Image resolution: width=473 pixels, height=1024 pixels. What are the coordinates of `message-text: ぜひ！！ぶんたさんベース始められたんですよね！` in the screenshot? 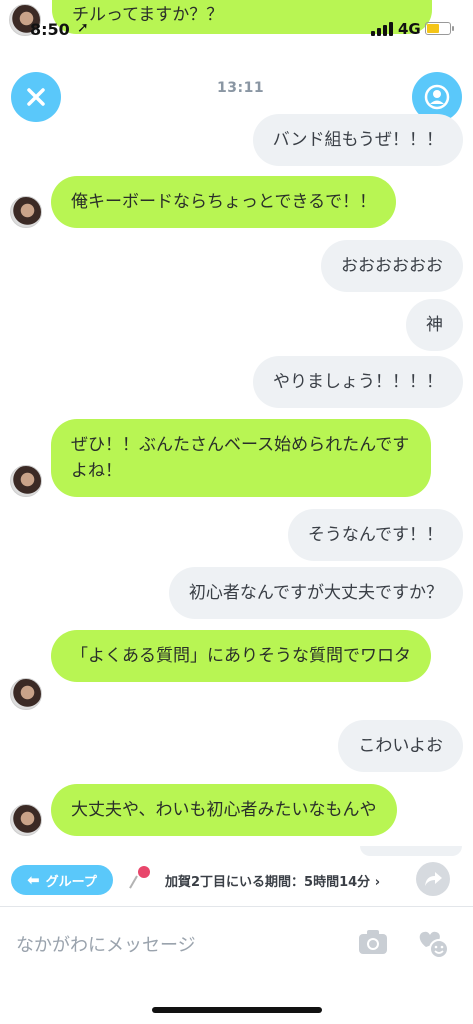 It's located at (240, 458).